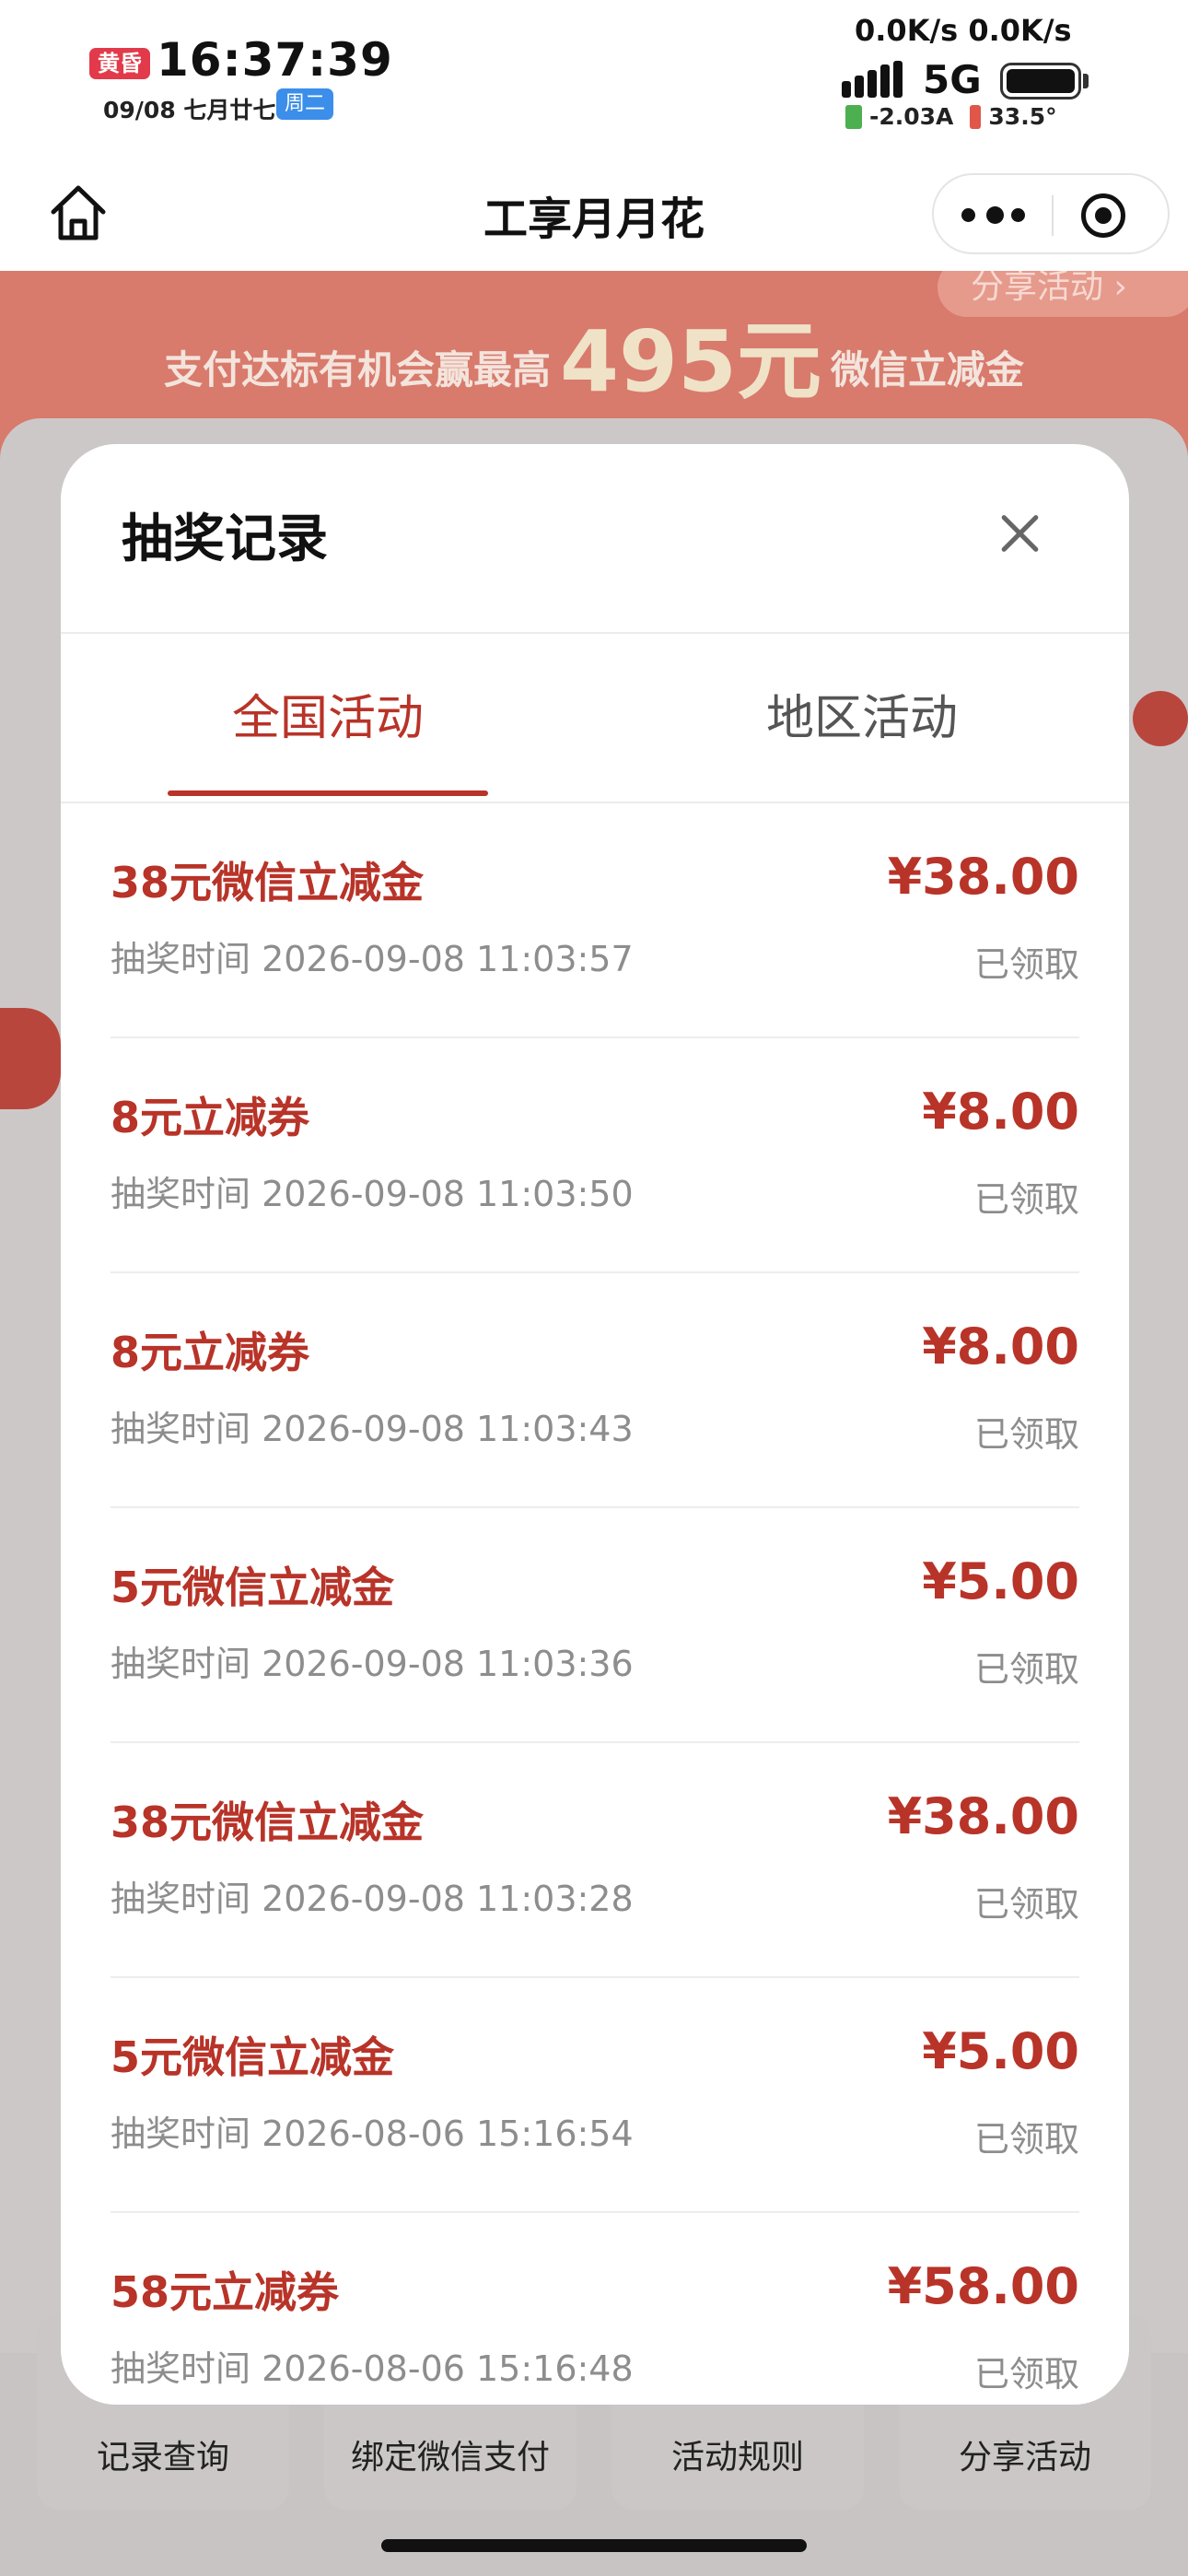 The width and height of the screenshot is (1188, 2576). What do you see at coordinates (372, 1429) in the screenshot?
I see `draw-time: 抽奖时间 2026-09-08 11:03:43` at bounding box center [372, 1429].